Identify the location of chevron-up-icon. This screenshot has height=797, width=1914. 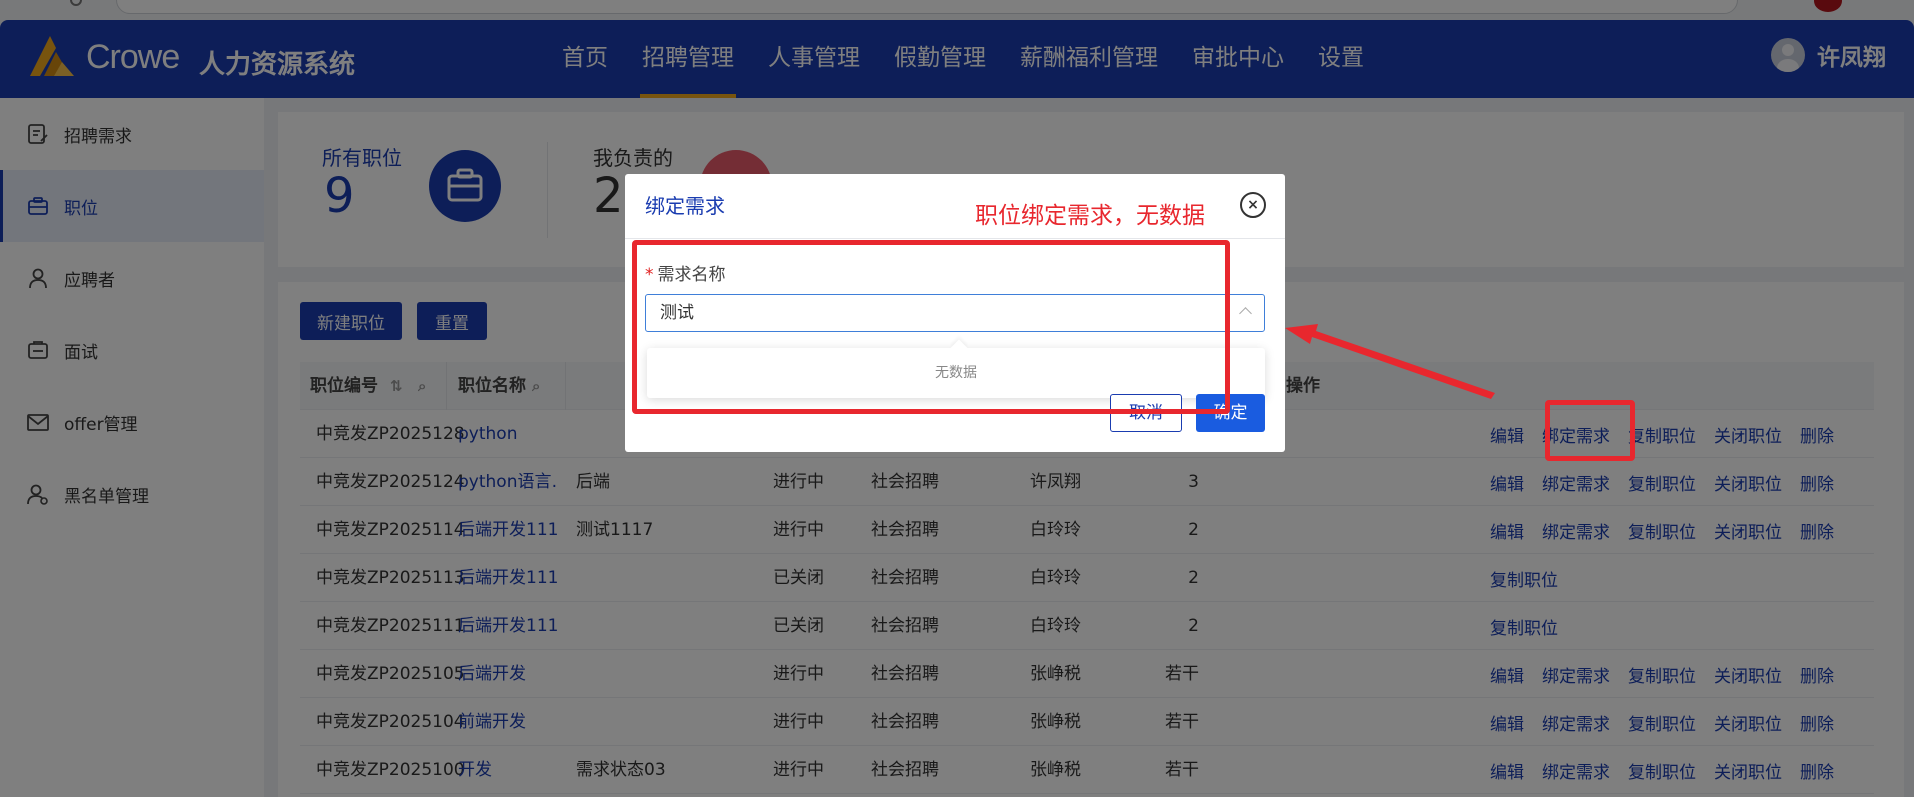
(1245, 313).